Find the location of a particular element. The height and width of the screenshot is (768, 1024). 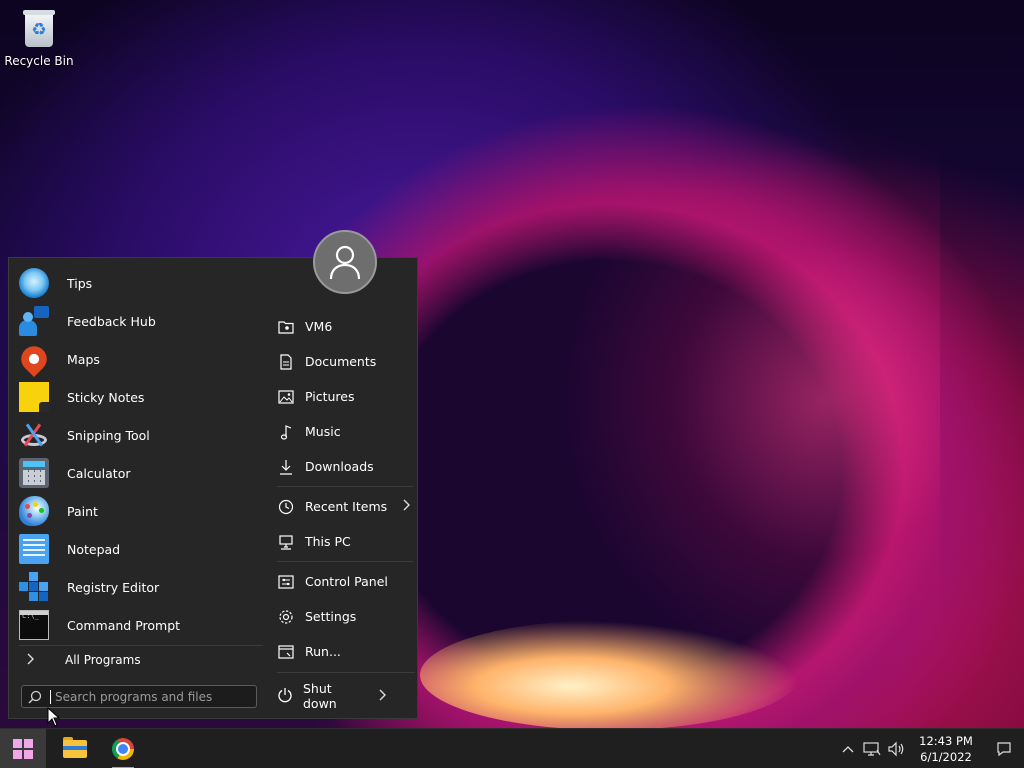

place-item-documents: Documents is located at coordinates (342, 361).